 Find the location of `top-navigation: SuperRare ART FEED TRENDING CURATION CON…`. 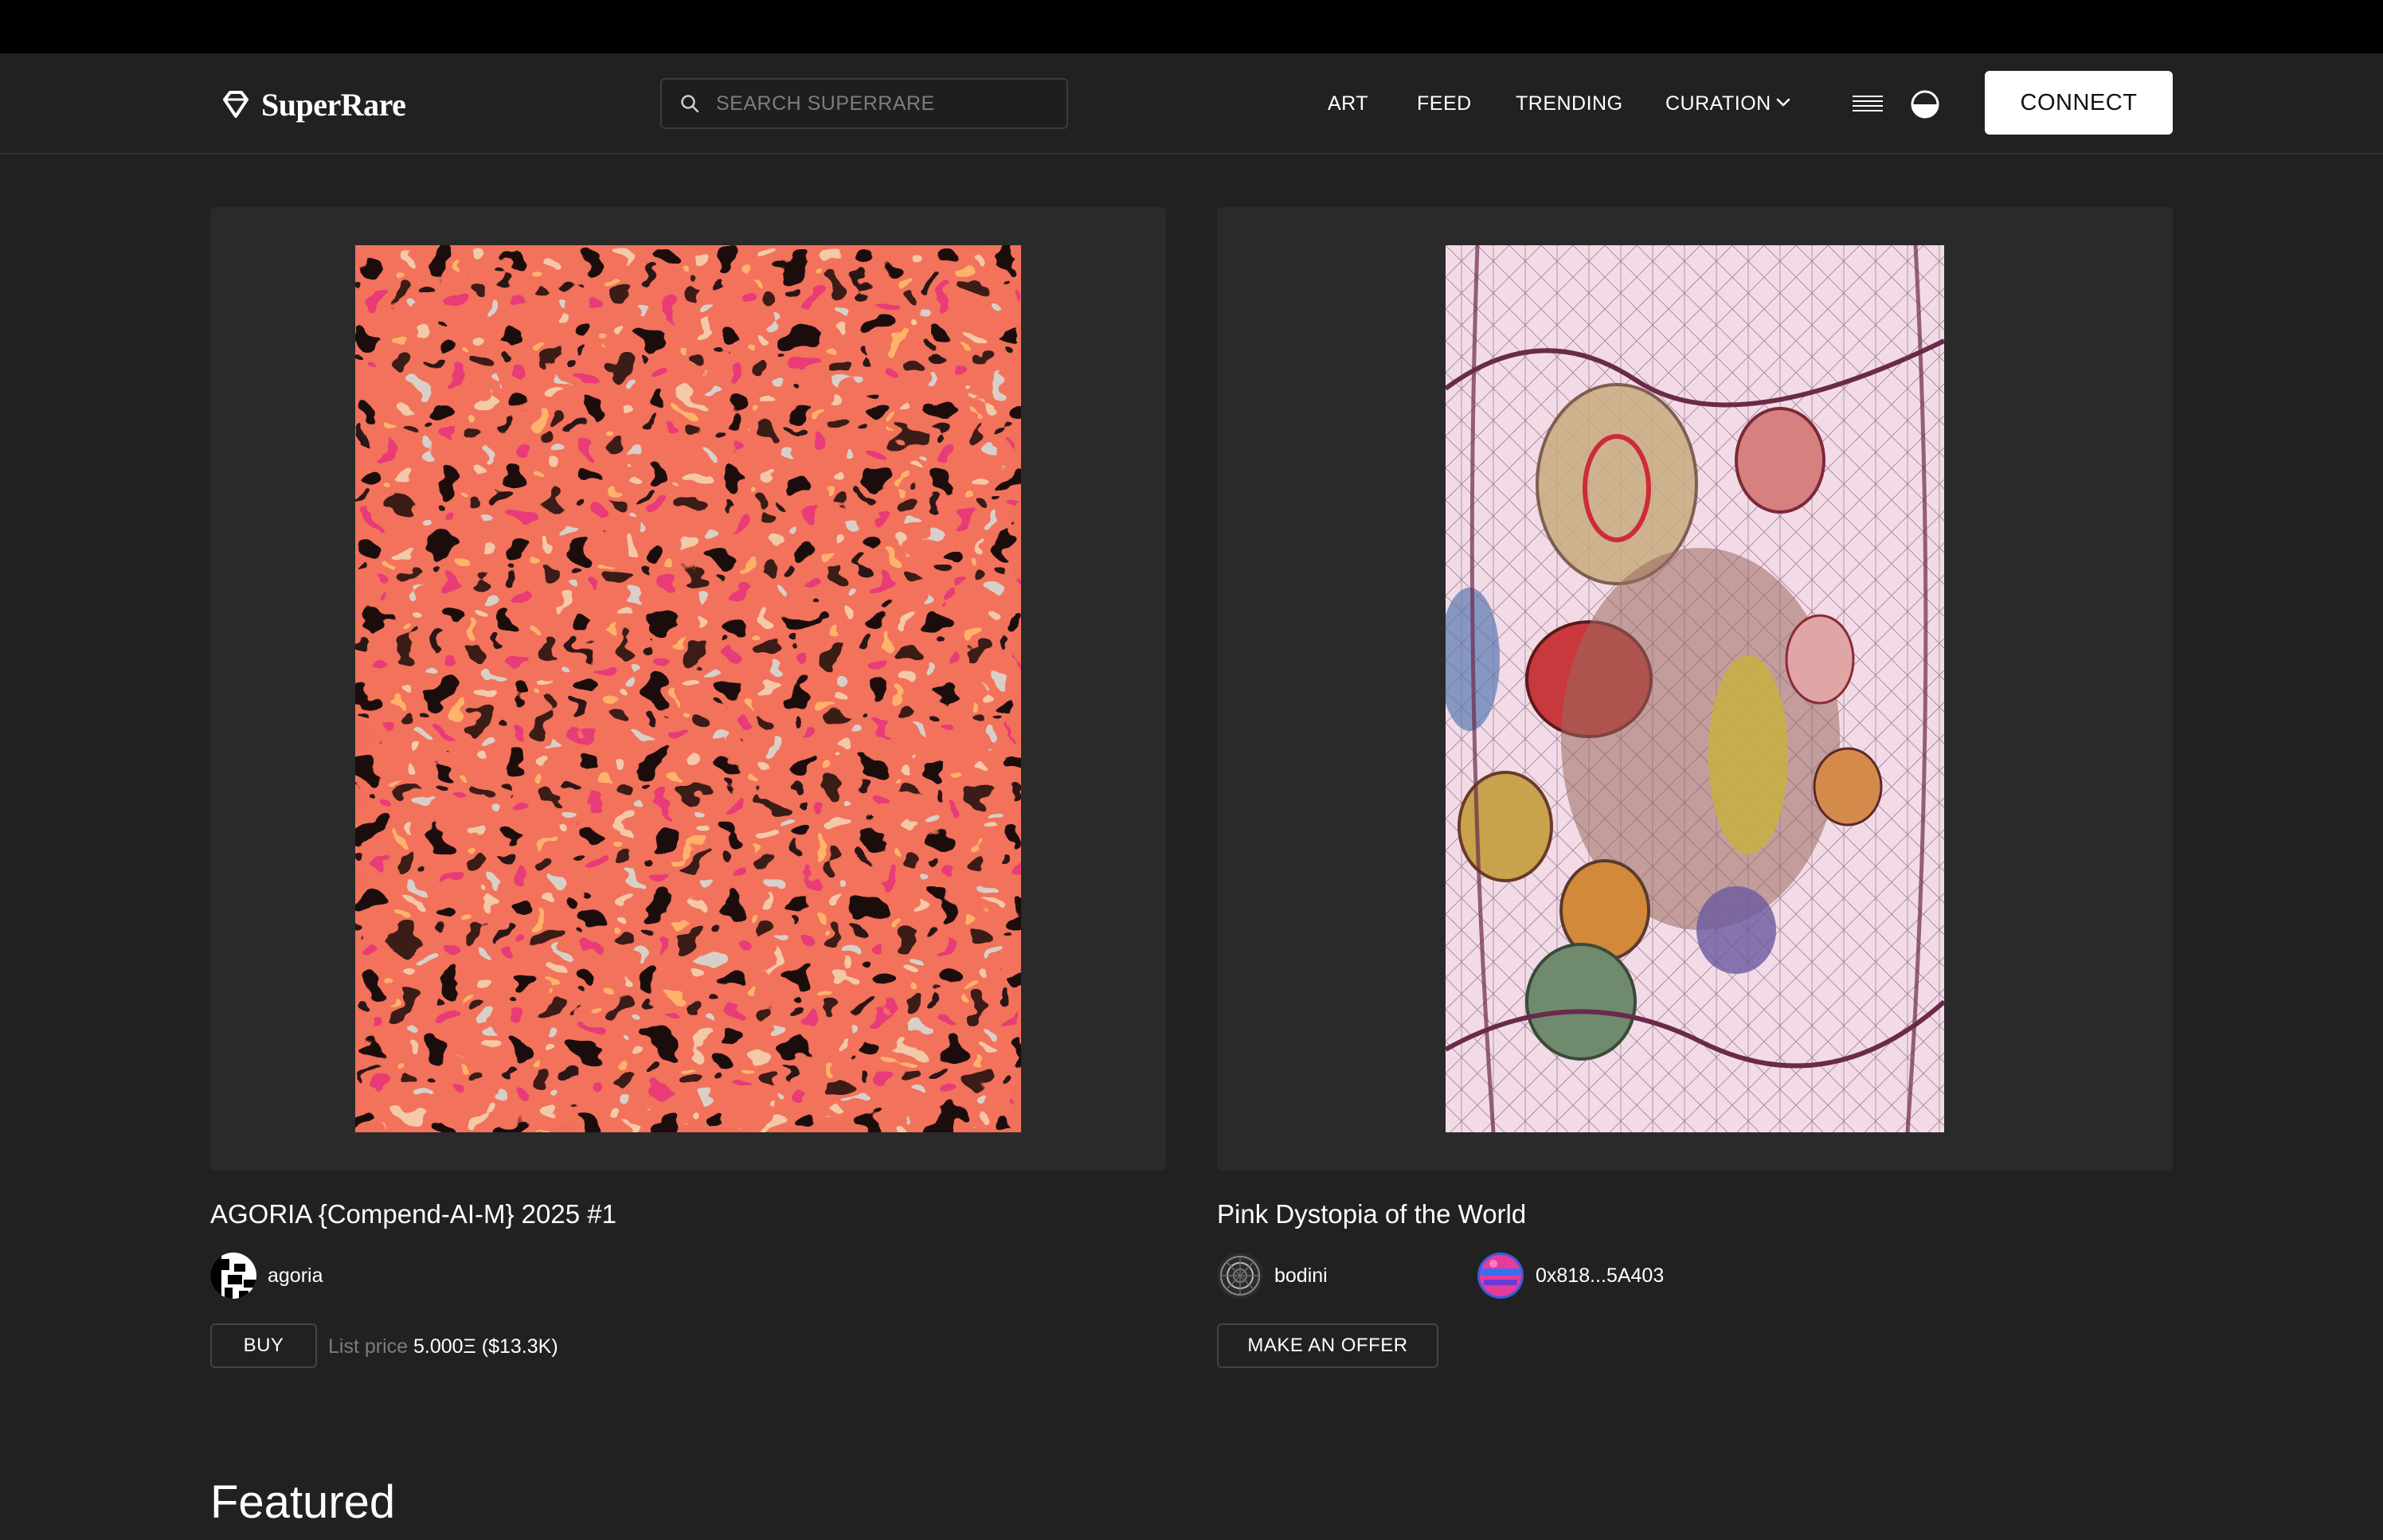

top-navigation: SuperRare ART FEED TRENDING CURATION CON… is located at coordinates (1191, 103).